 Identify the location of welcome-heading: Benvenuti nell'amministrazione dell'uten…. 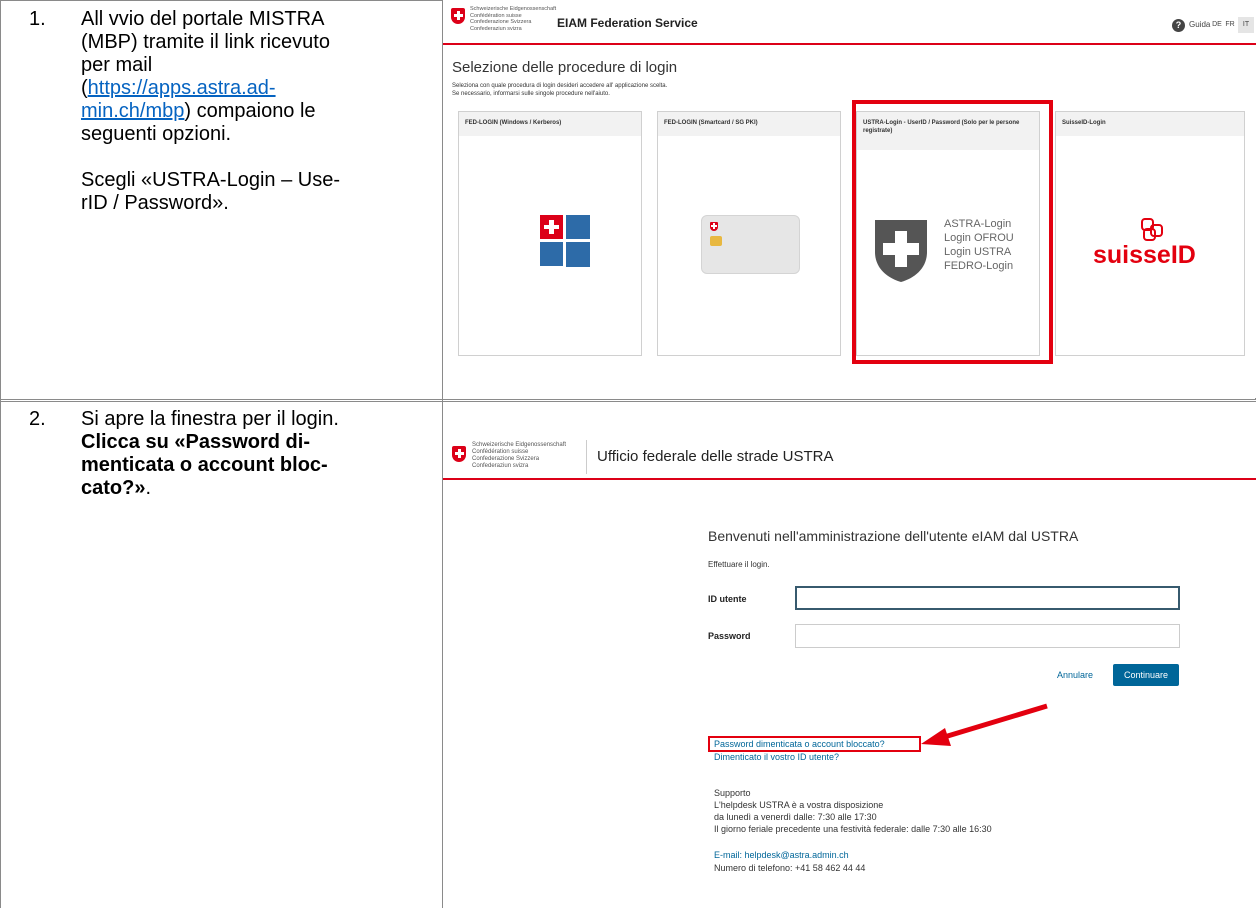
(893, 536).